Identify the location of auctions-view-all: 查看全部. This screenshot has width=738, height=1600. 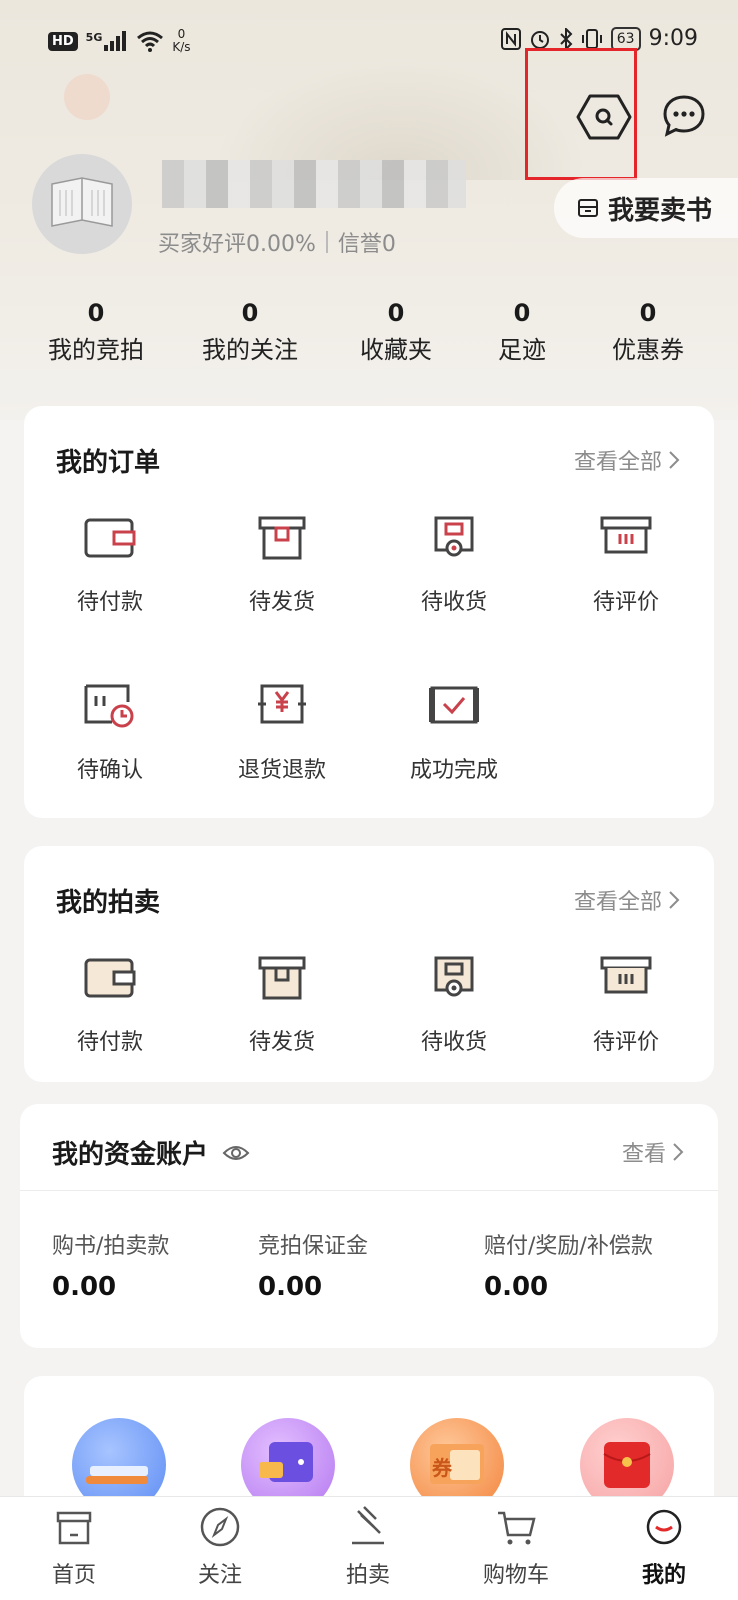
(627, 900).